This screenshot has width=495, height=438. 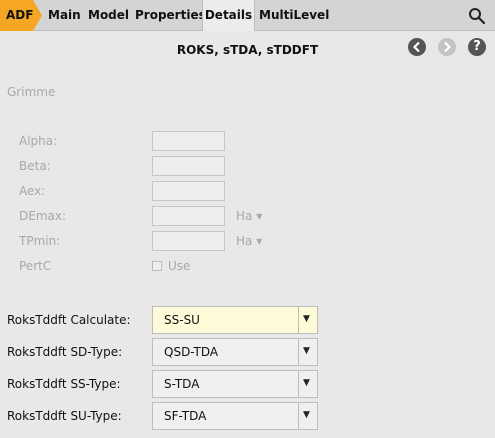 What do you see at coordinates (35, 266) in the screenshot?
I see `pertc-label: PertC` at bounding box center [35, 266].